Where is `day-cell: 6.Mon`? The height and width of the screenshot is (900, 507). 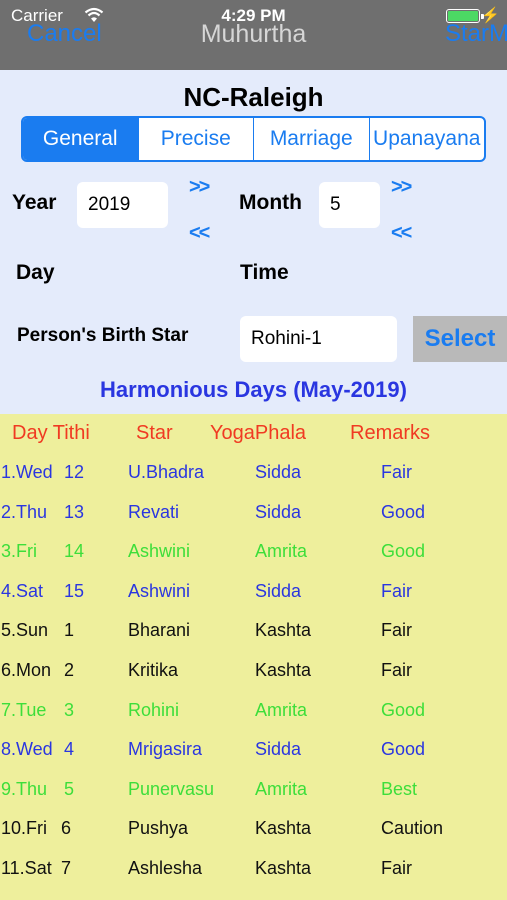
day-cell: 6.Mon is located at coordinates (26, 670).